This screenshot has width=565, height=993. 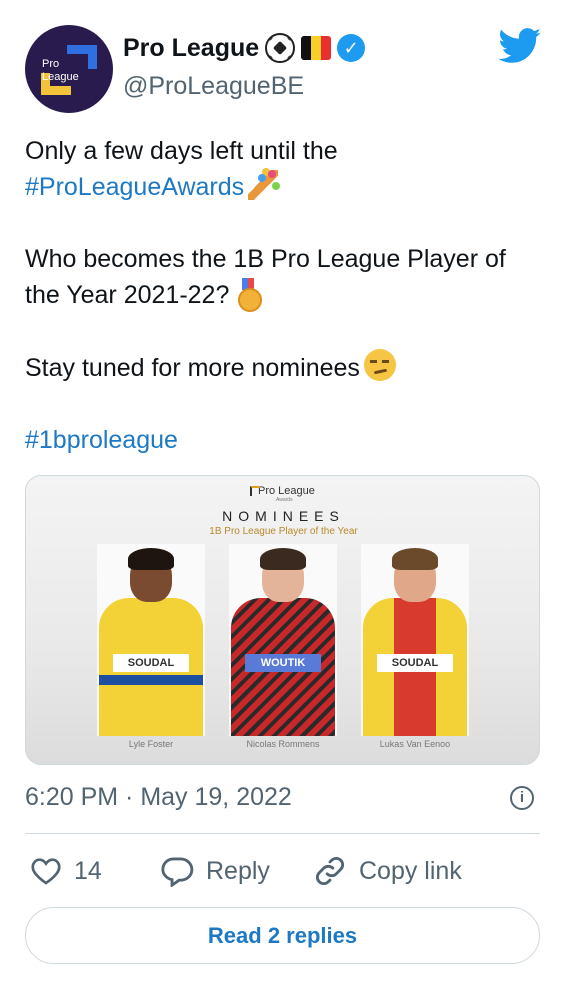 What do you see at coordinates (60, 77) in the screenshot?
I see `avatar-logo-line2: League` at bounding box center [60, 77].